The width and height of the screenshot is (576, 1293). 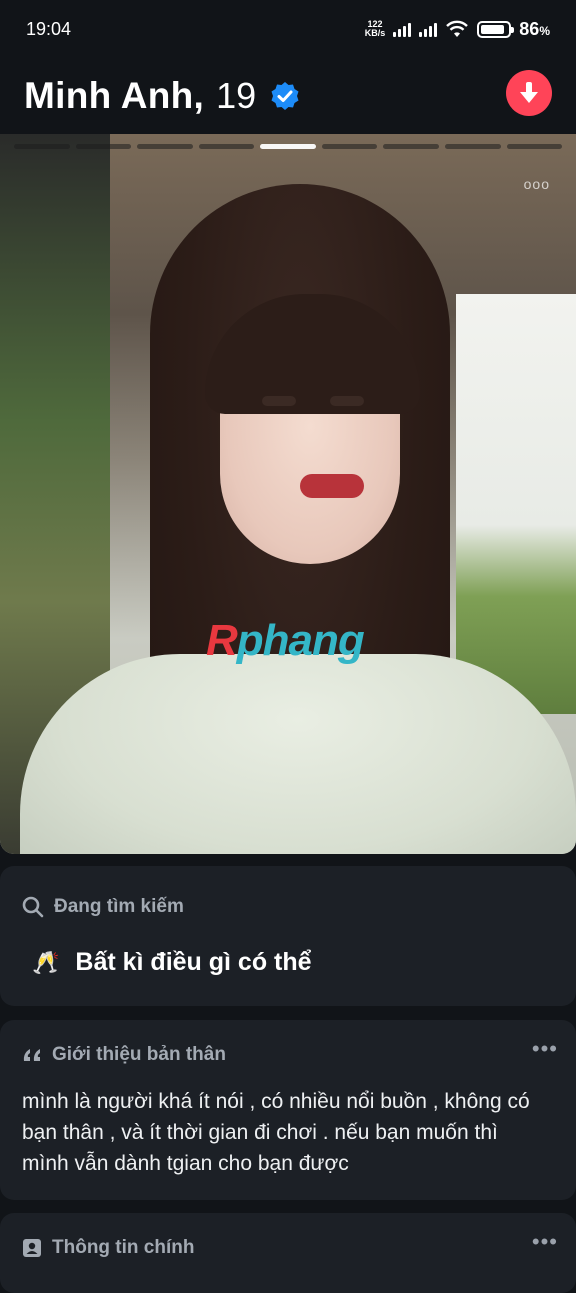 What do you see at coordinates (285, 640) in the screenshot?
I see `watermark-logo: Rphang` at bounding box center [285, 640].